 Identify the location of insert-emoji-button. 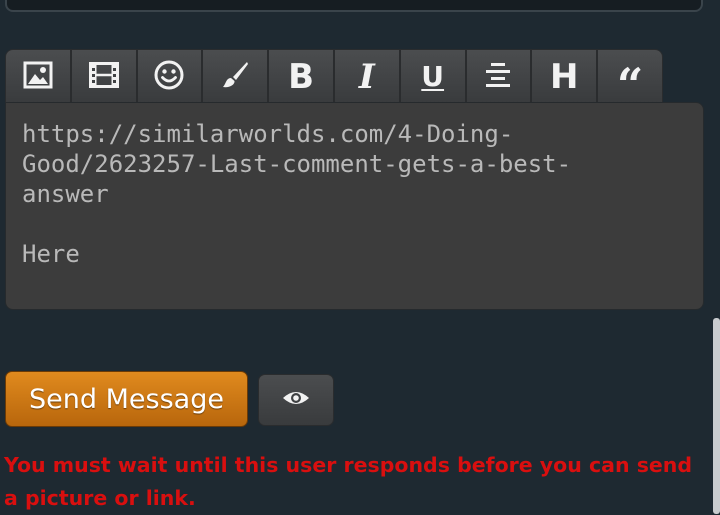
(169, 76).